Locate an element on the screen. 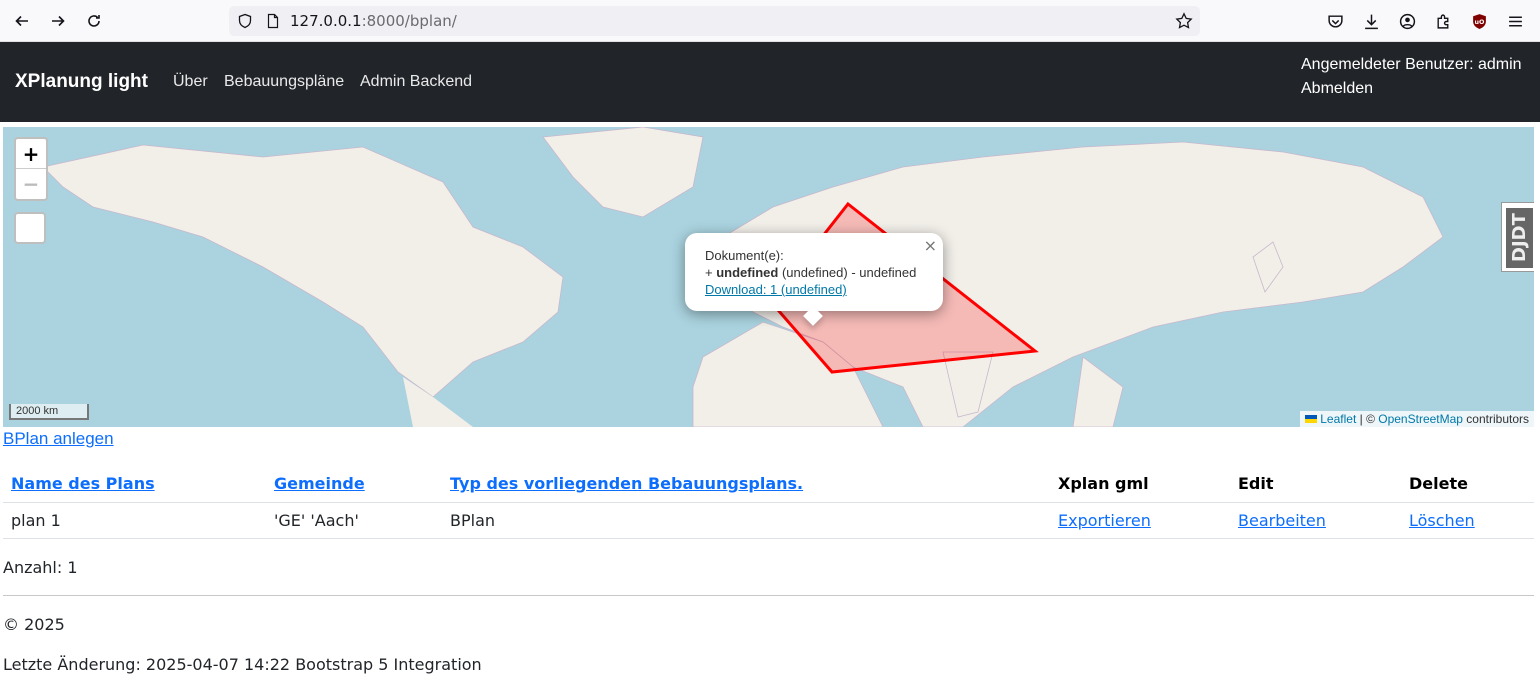  reload-icon is located at coordinates (94, 21).